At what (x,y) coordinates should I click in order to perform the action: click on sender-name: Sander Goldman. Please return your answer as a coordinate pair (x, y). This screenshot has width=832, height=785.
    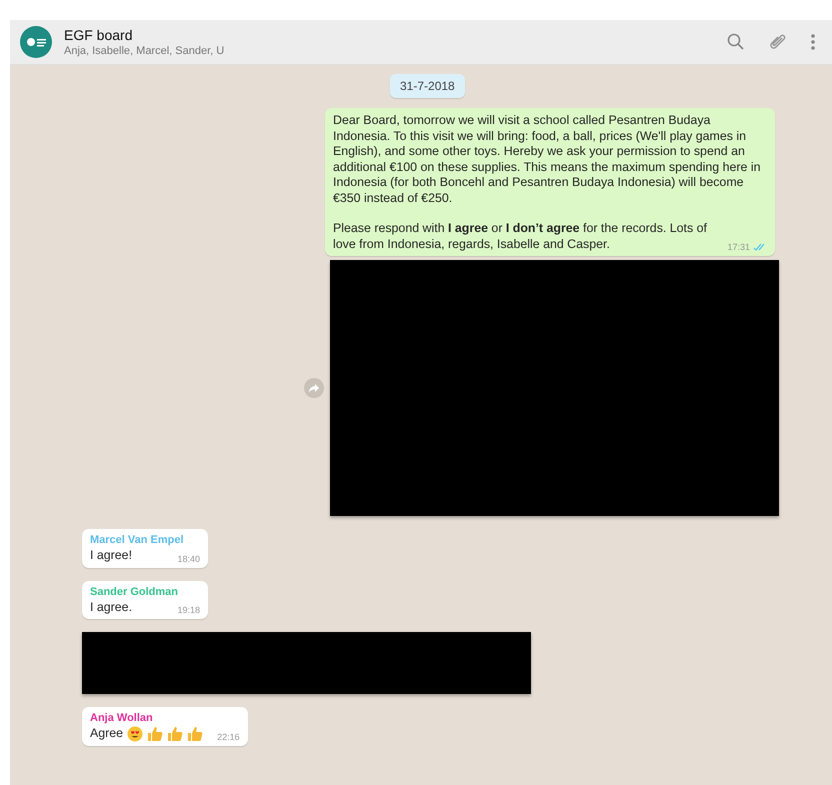
    Looking at the image, I should click on (135, 592).